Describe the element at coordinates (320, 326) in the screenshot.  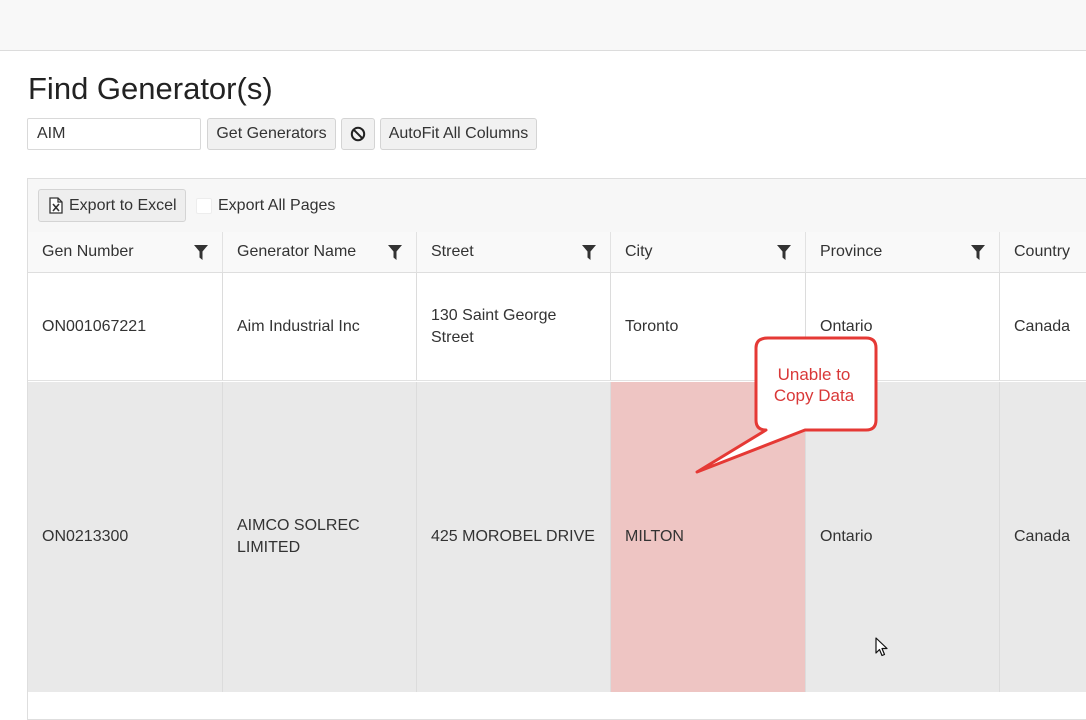
I see `cell-generator-name: Aim Industrial Inc` at that location.